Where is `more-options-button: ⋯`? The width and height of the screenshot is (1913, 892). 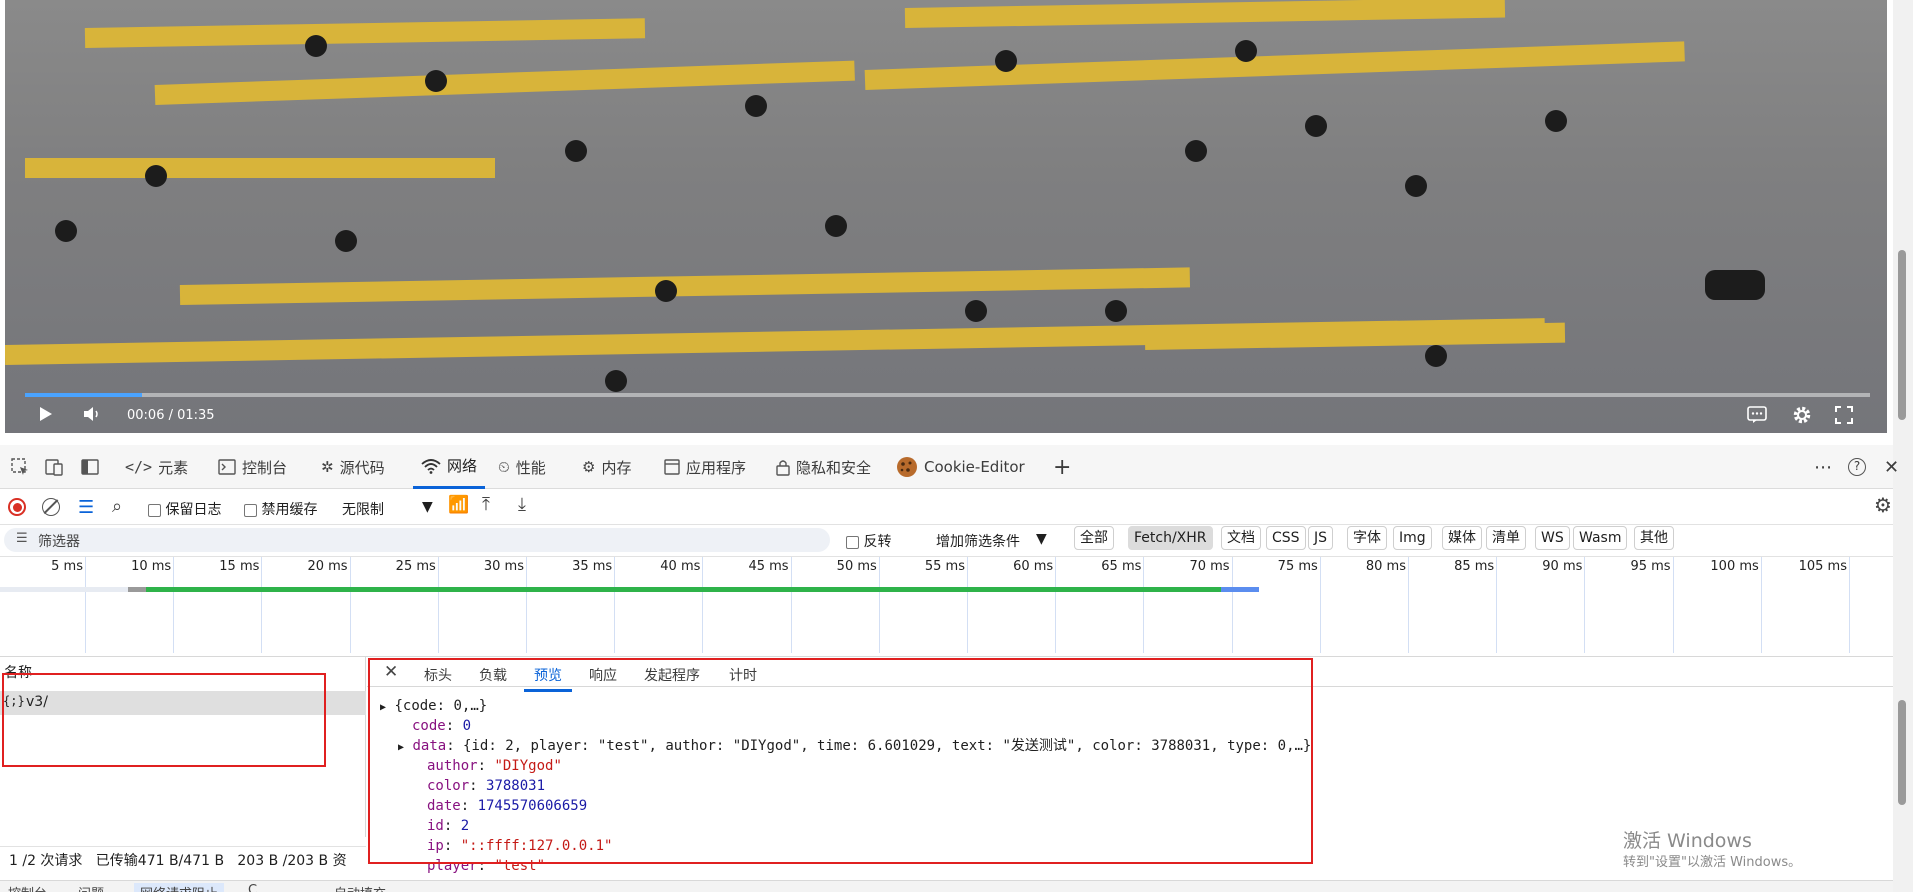 more-options-button: ⋯ is located at coordinates (1823, 467).